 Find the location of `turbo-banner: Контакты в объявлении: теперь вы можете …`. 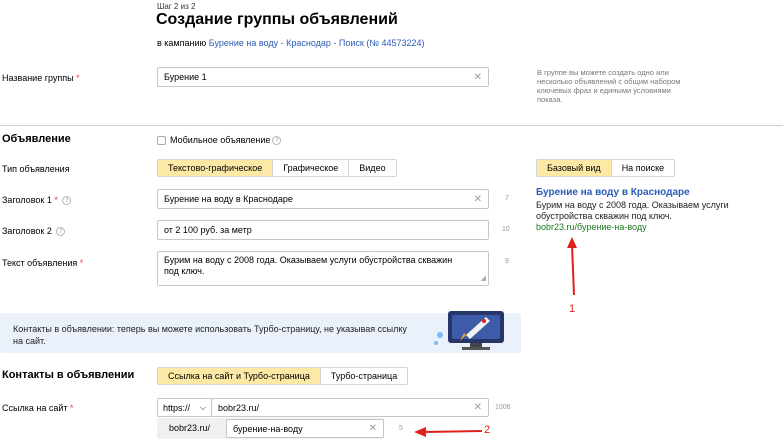

turbo-banner: Контакты в объявлении: теперь вы можете … is located at coordinates (260, 332).